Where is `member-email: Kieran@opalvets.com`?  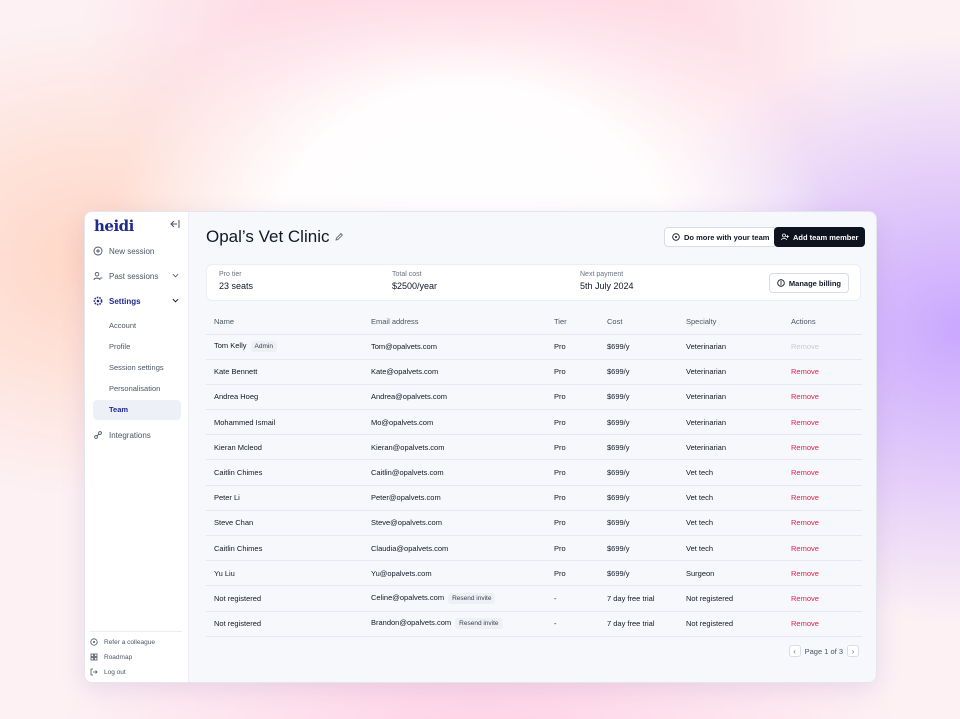
member-email: Kieran@opalvets.com is located at coordinates (408, 447).